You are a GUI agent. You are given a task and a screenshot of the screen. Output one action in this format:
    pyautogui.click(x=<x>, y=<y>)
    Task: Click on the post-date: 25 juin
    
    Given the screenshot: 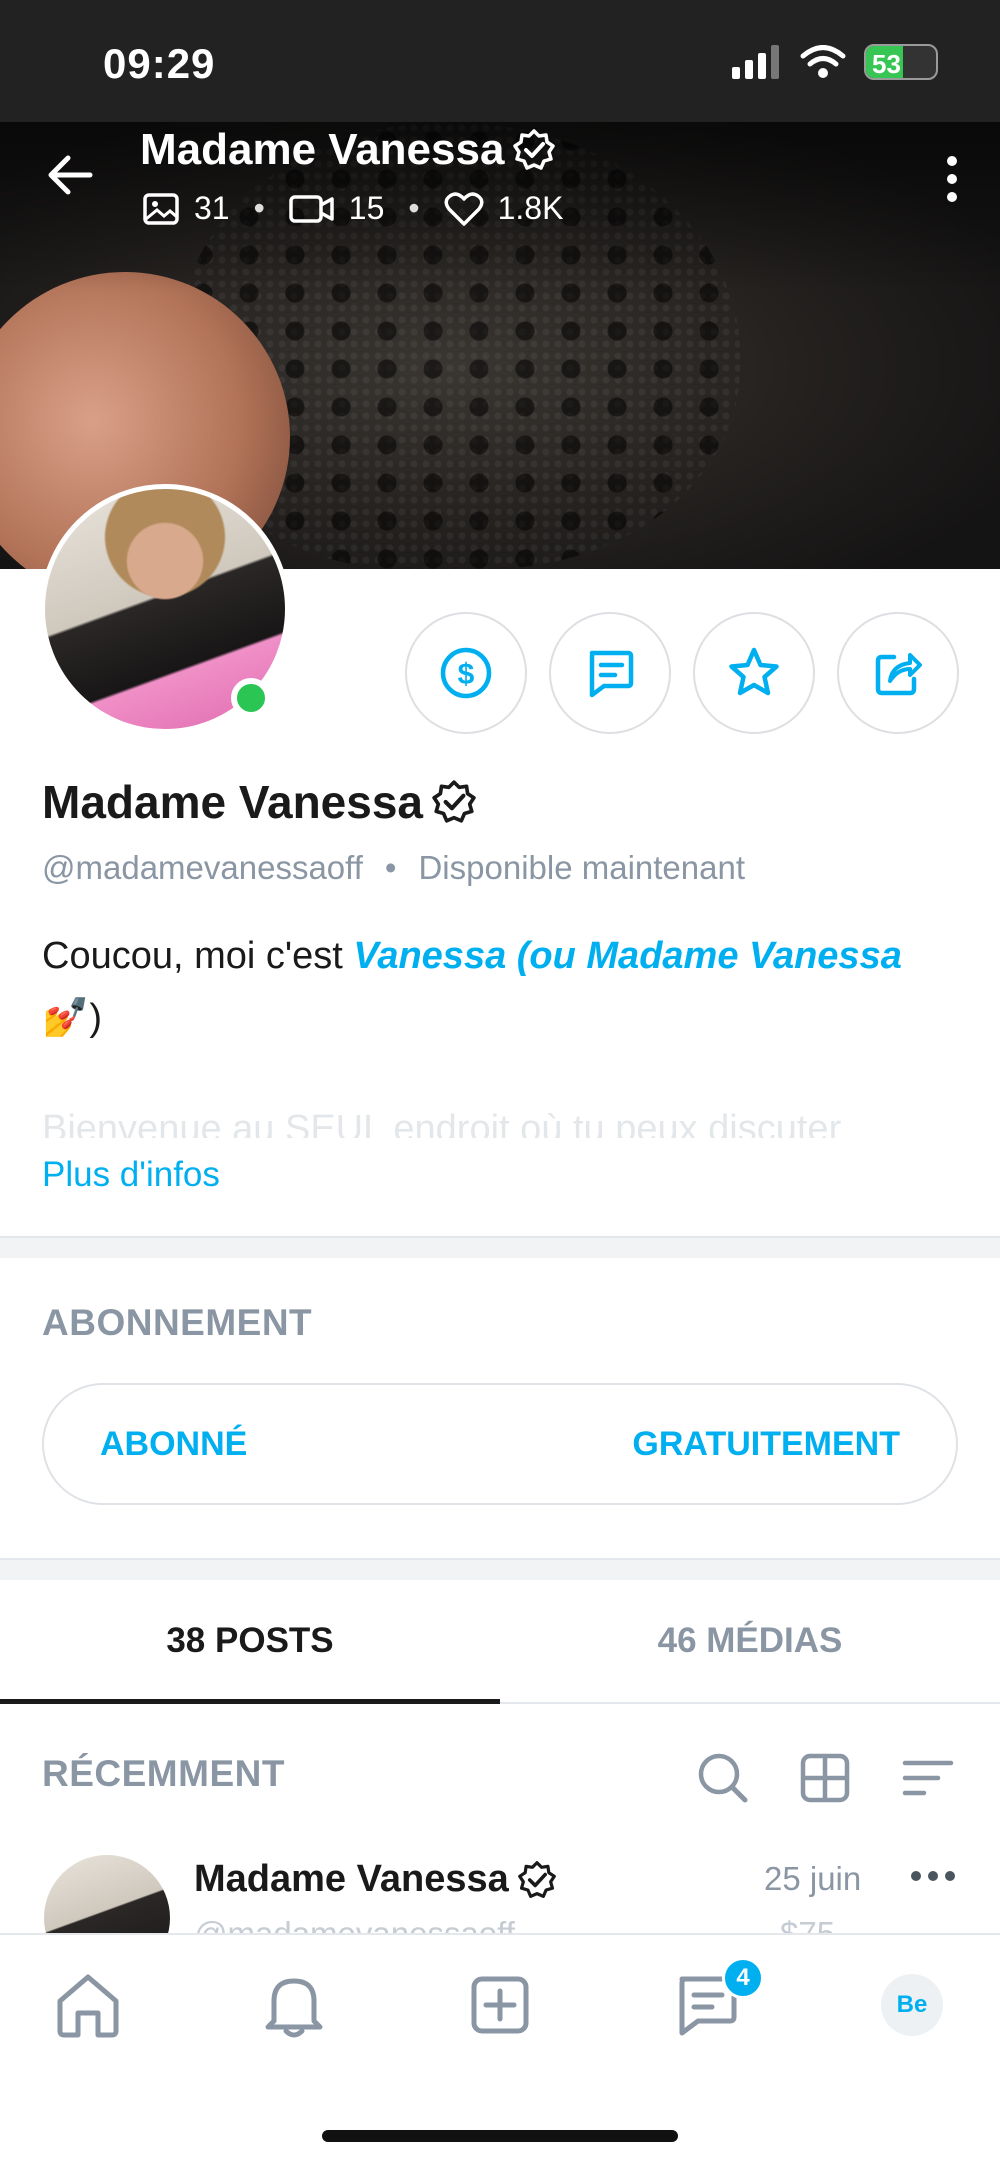 What is the action you would take?
    pyautogui.click(x=813, y=1878)
    